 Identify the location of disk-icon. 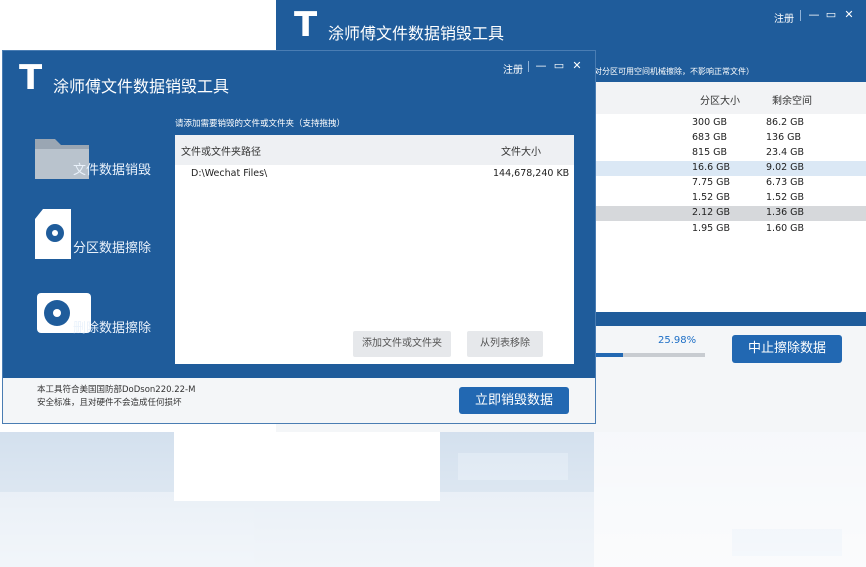
(53, 234).